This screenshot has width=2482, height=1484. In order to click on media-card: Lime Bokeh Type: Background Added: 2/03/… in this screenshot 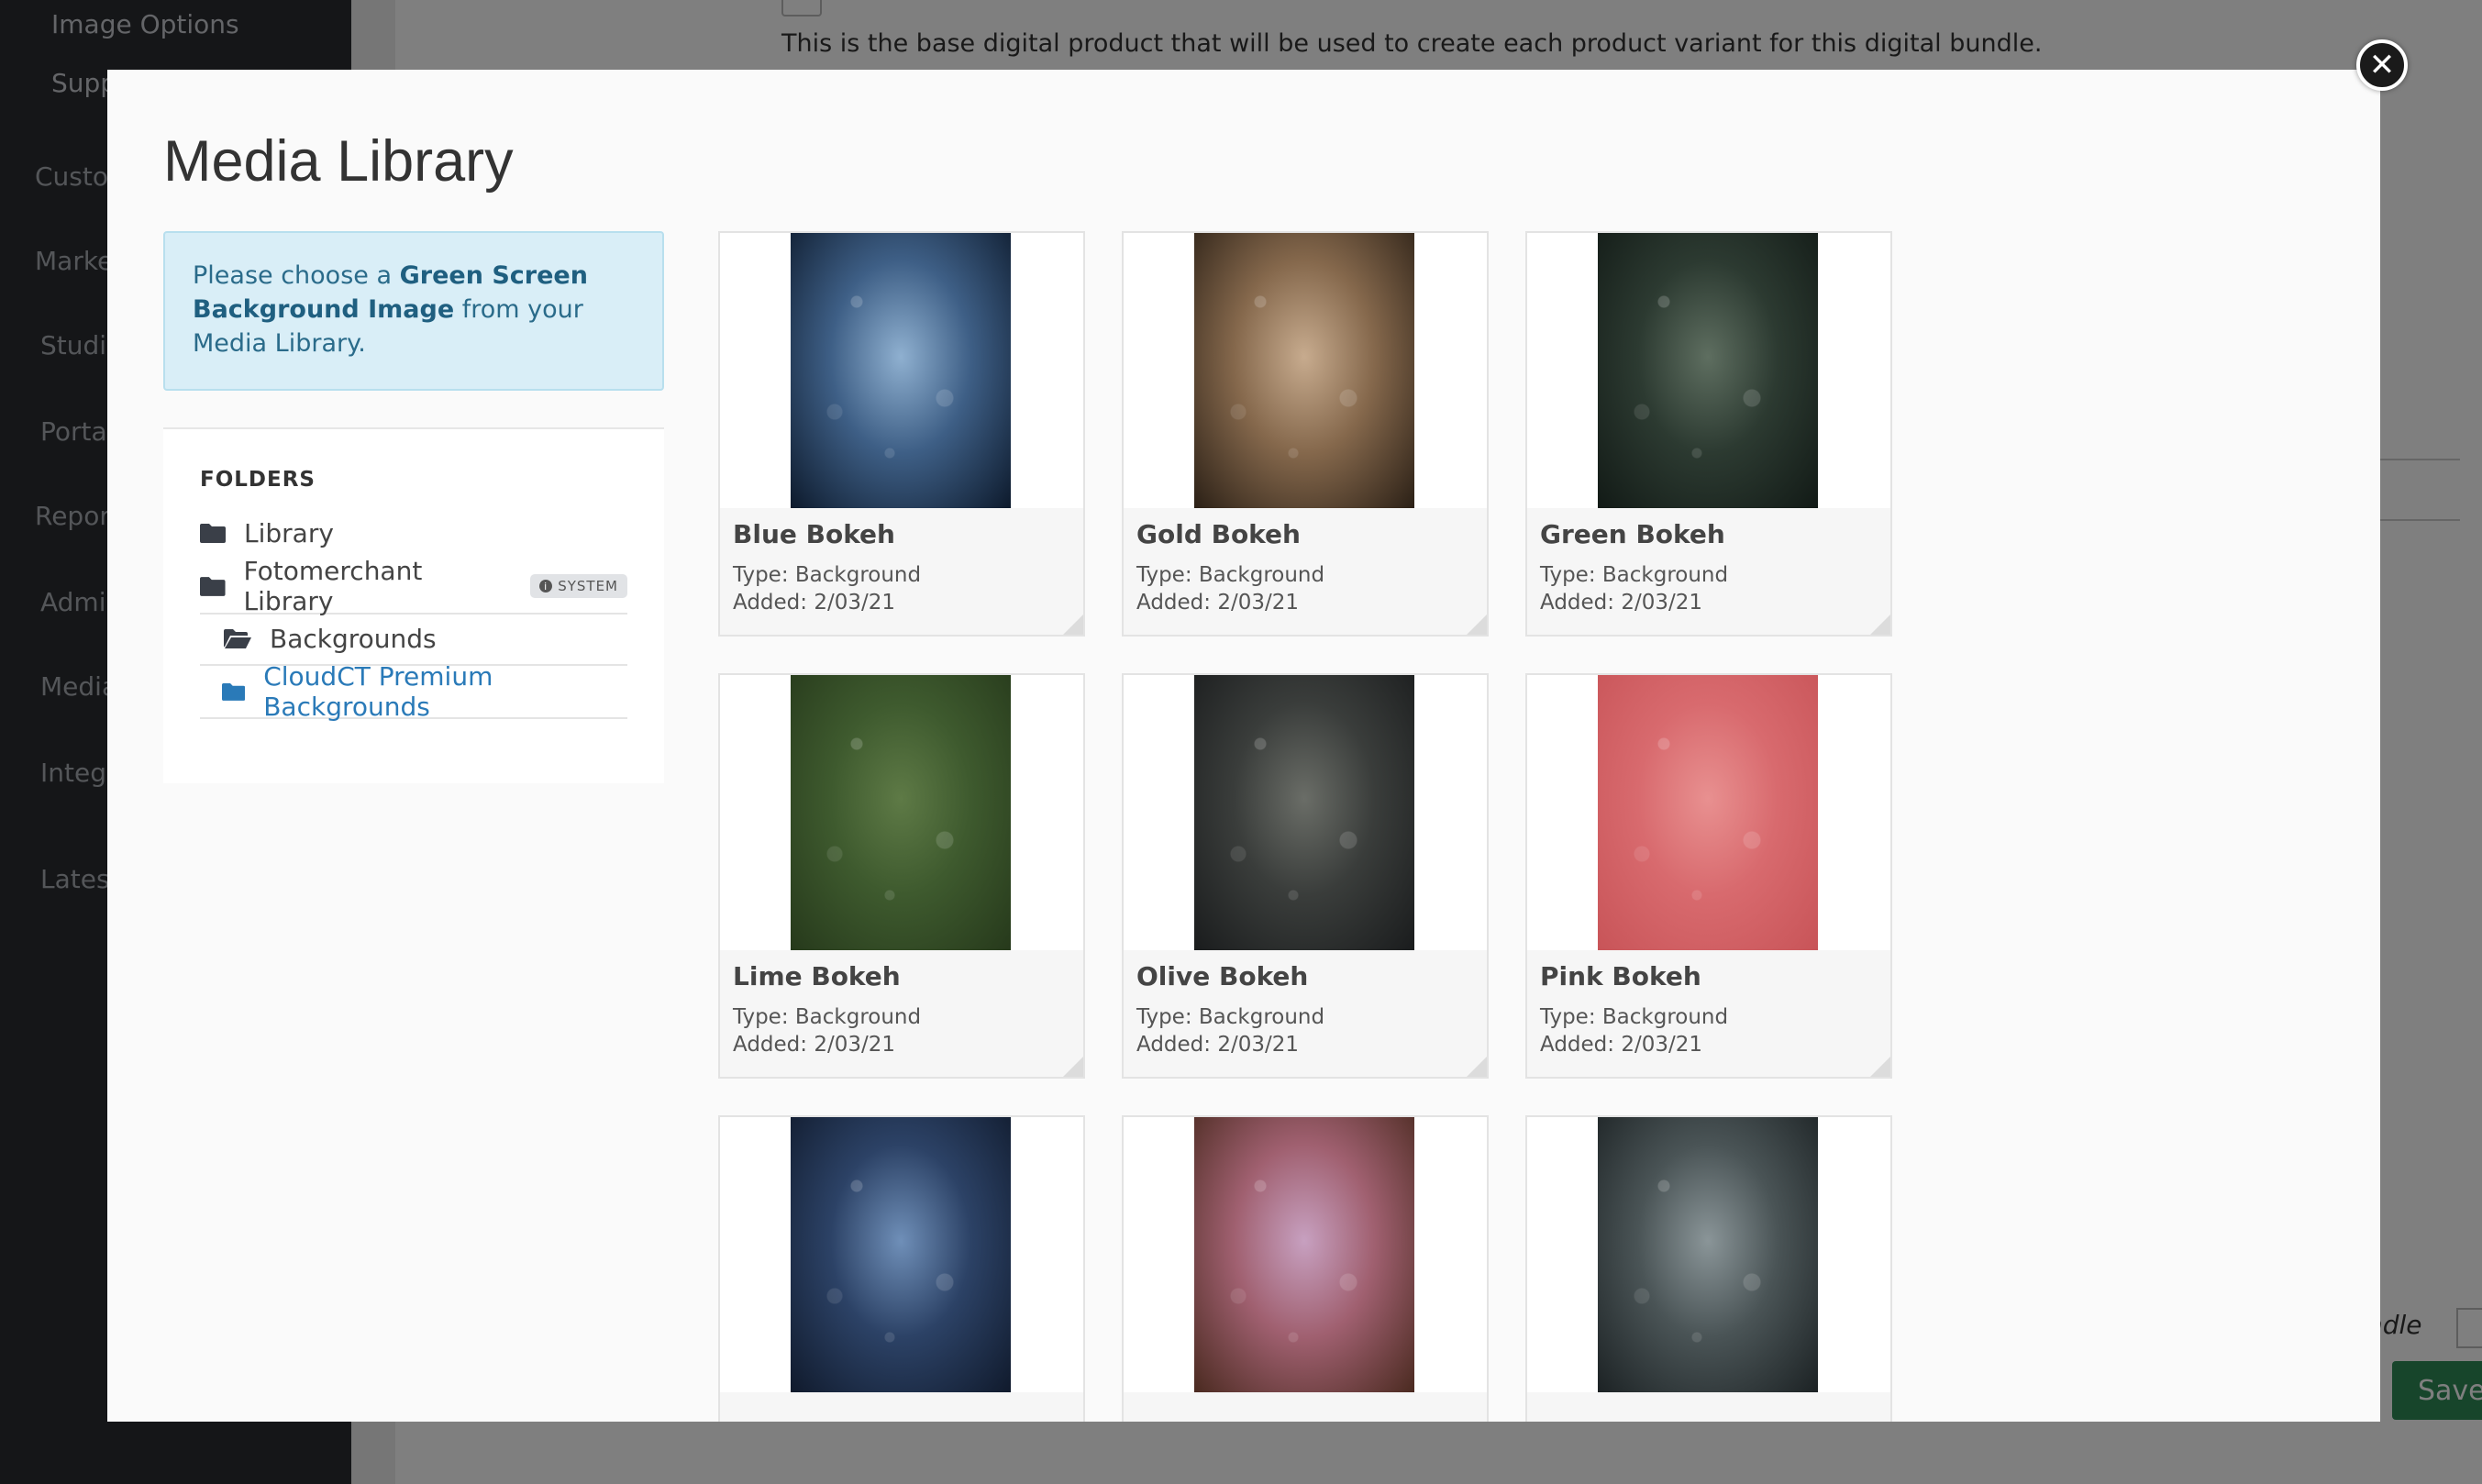, I will do `click(901, 876)`.